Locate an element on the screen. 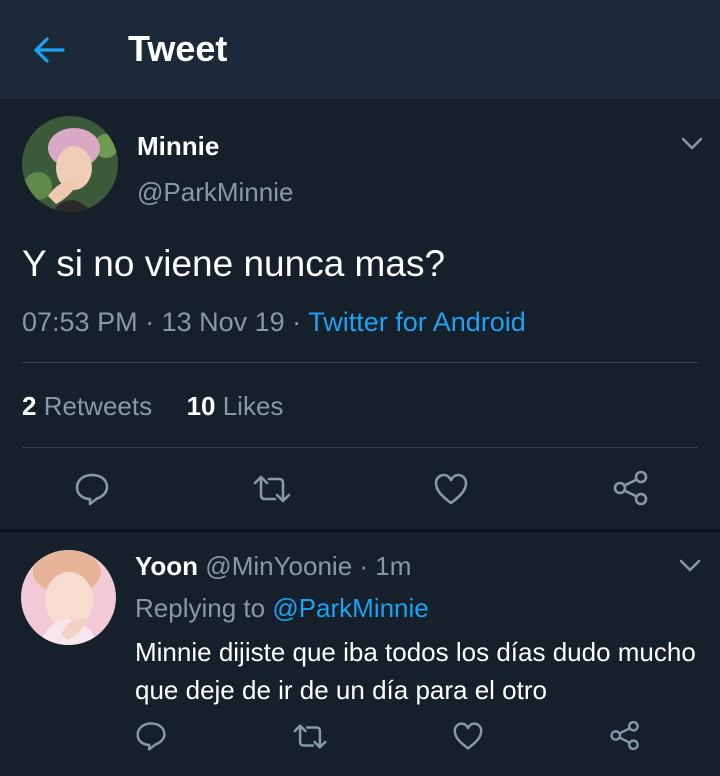  tweet-stats: 2 Retweets 10 Likes is located at coordinates (152, 406).